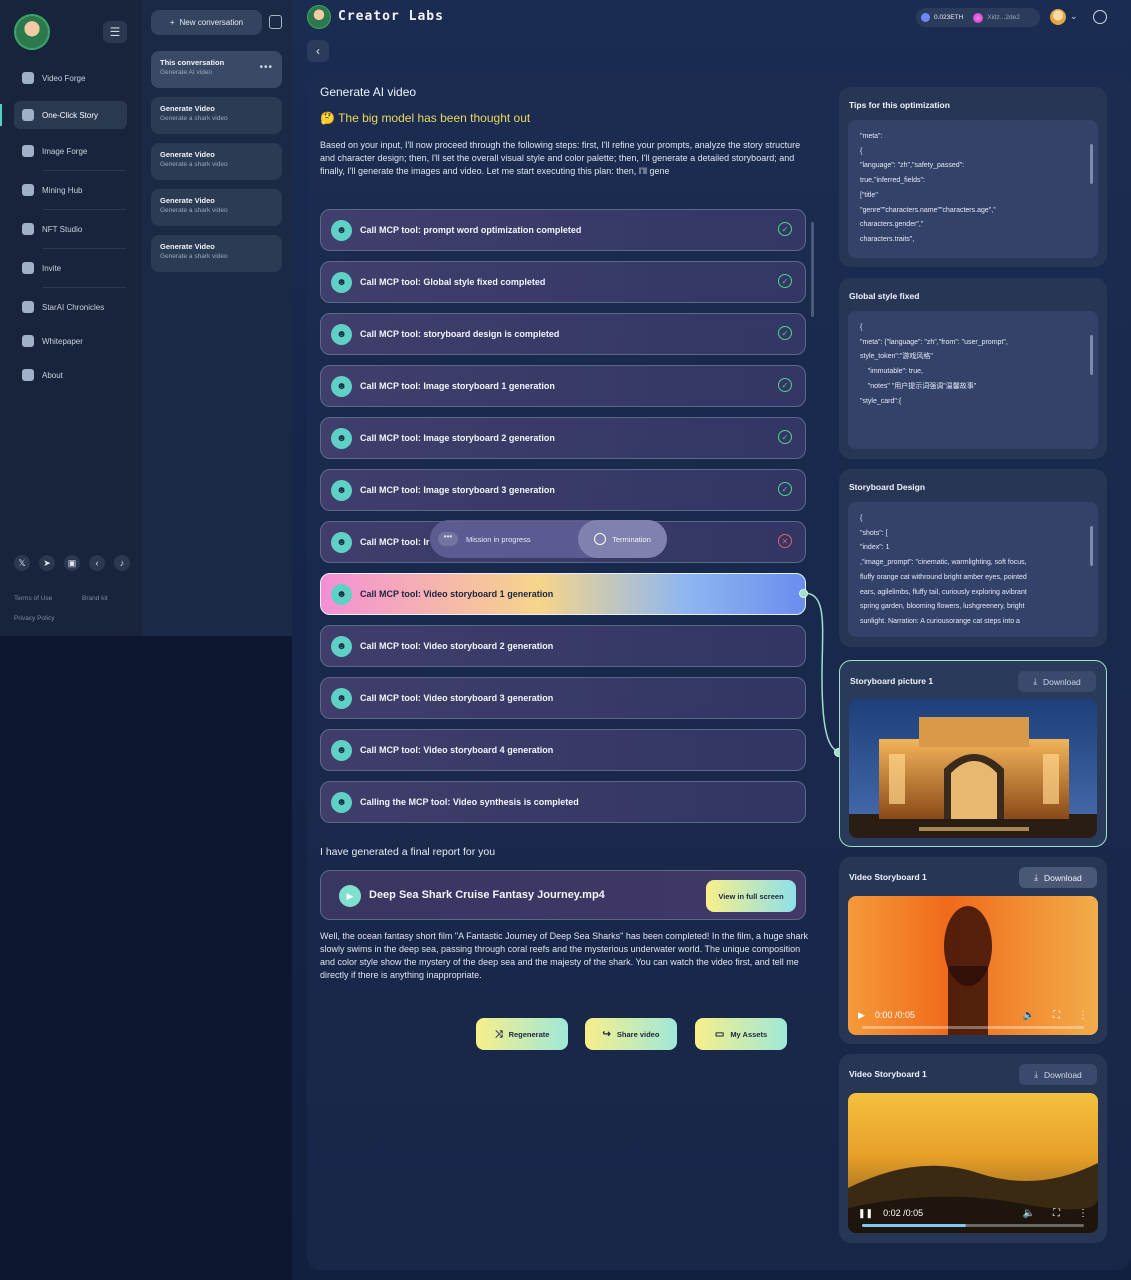 Image resolution: width=1131 pixels, height=1280 pixels. Describe the element at coordinates (1074, 16) in the screenshot. I see `chevron-down-icon: ⌄` at that location.